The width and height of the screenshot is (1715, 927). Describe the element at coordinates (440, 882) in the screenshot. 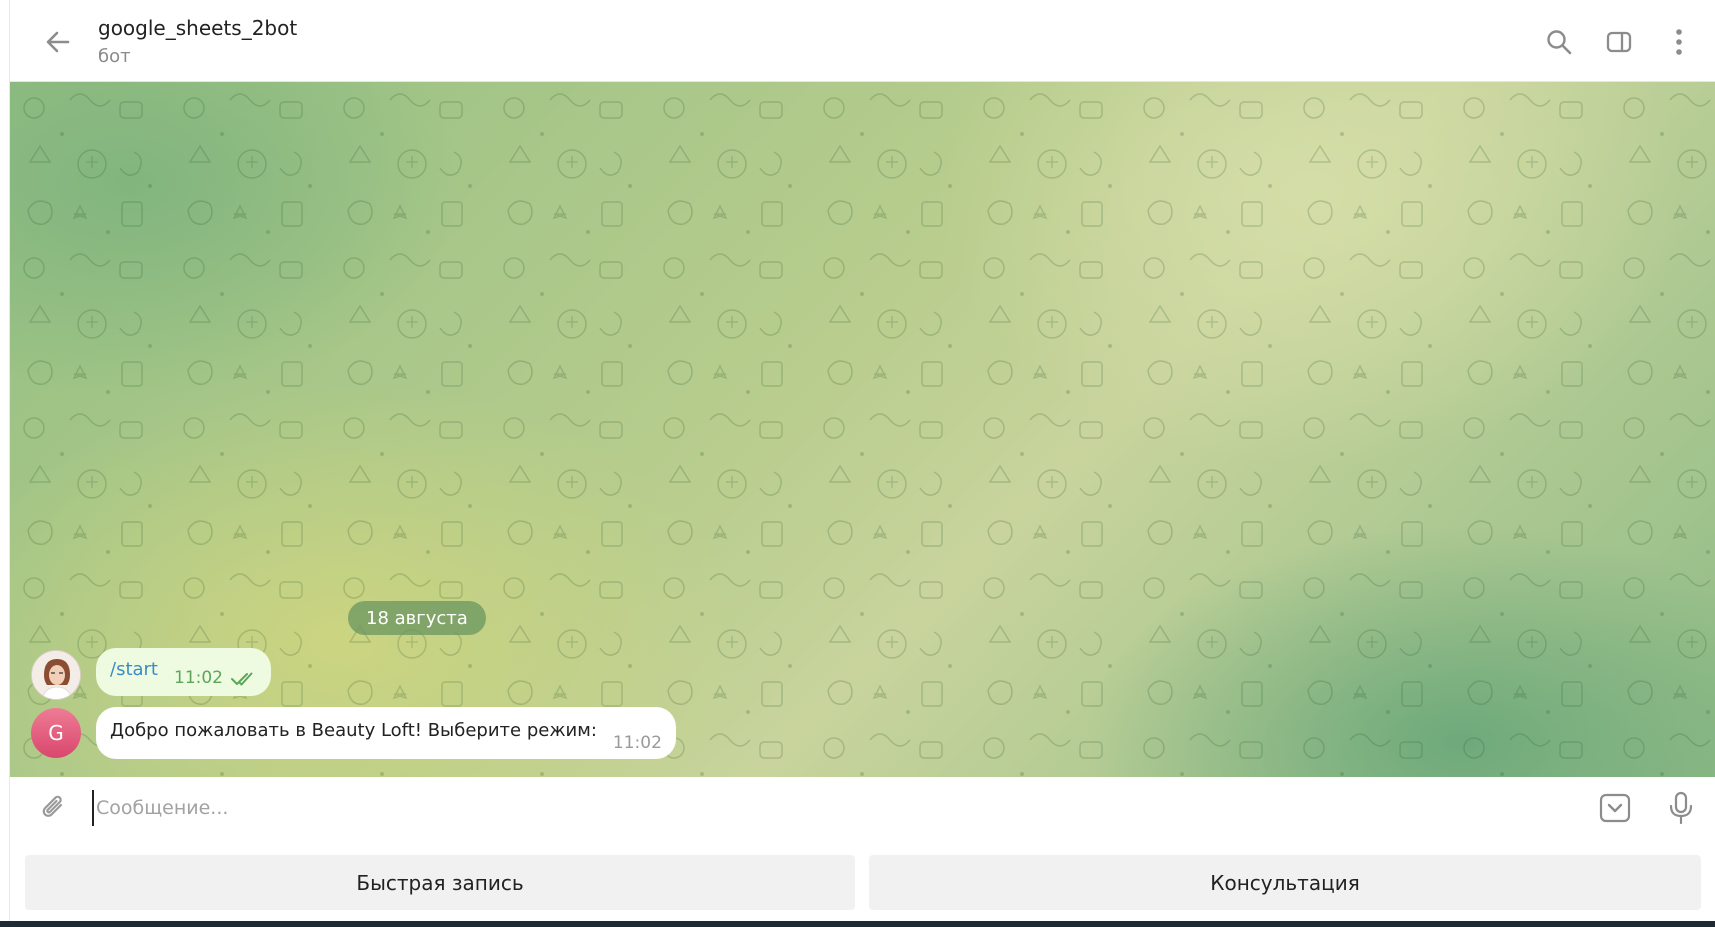

I see `quick-booking-button: Быстрая запись` at that location.